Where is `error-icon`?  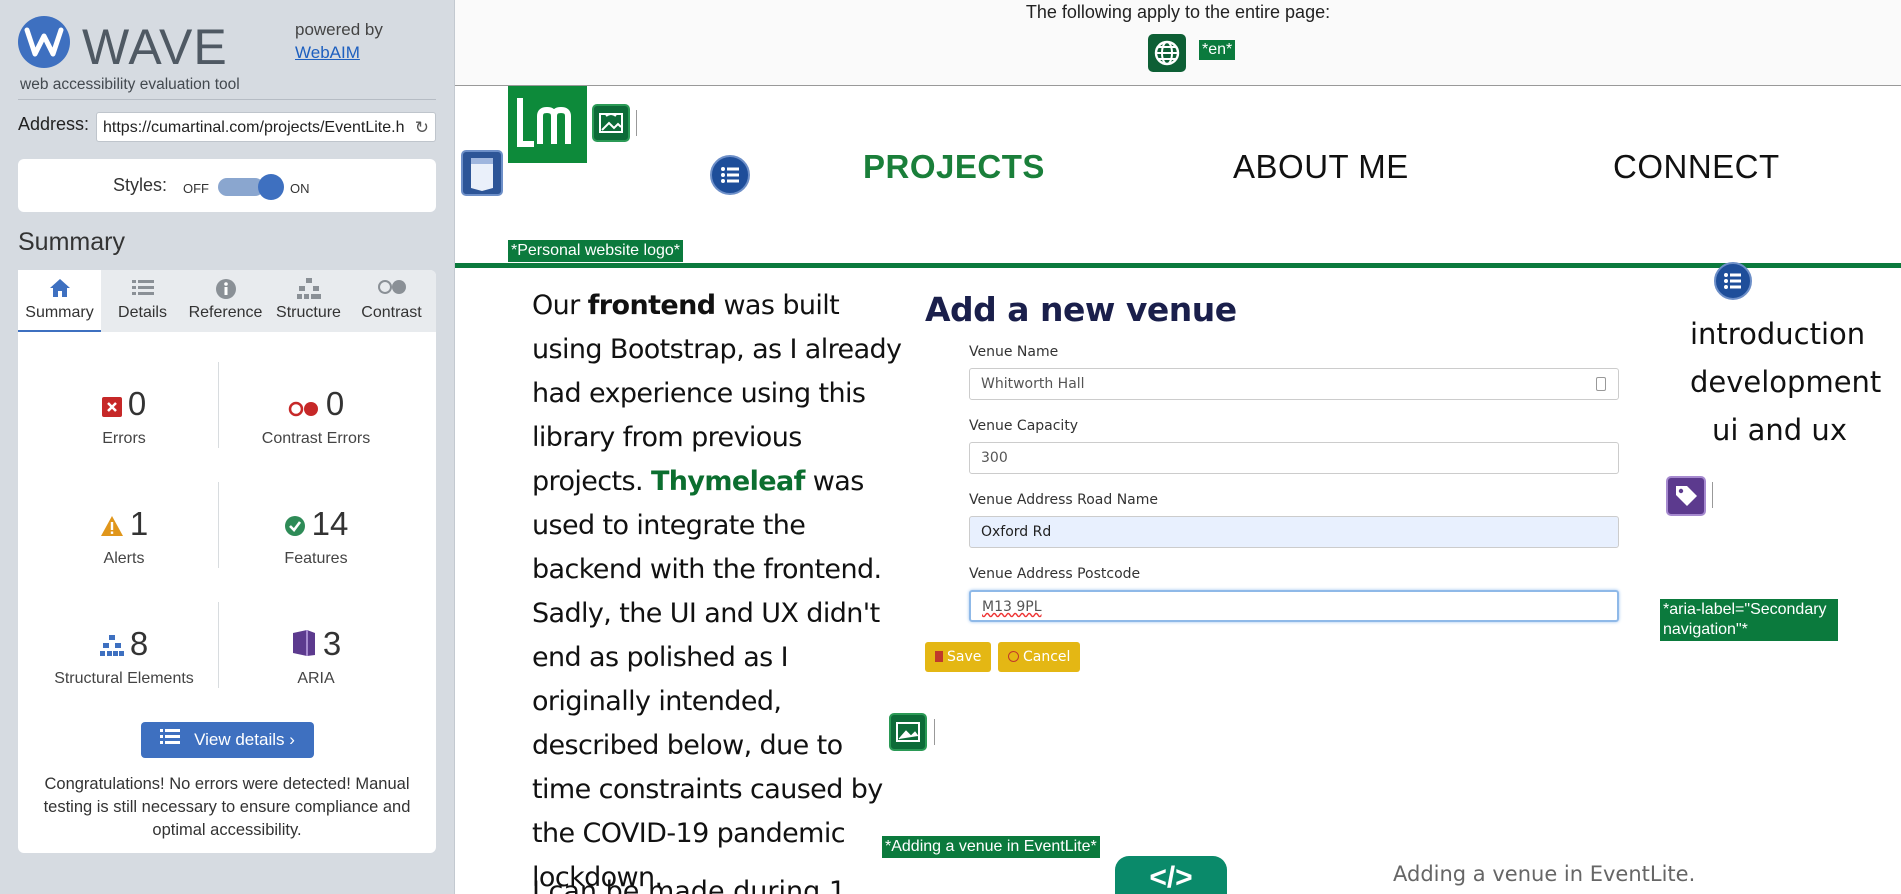 error-icon is located at coordinates (111, 406).